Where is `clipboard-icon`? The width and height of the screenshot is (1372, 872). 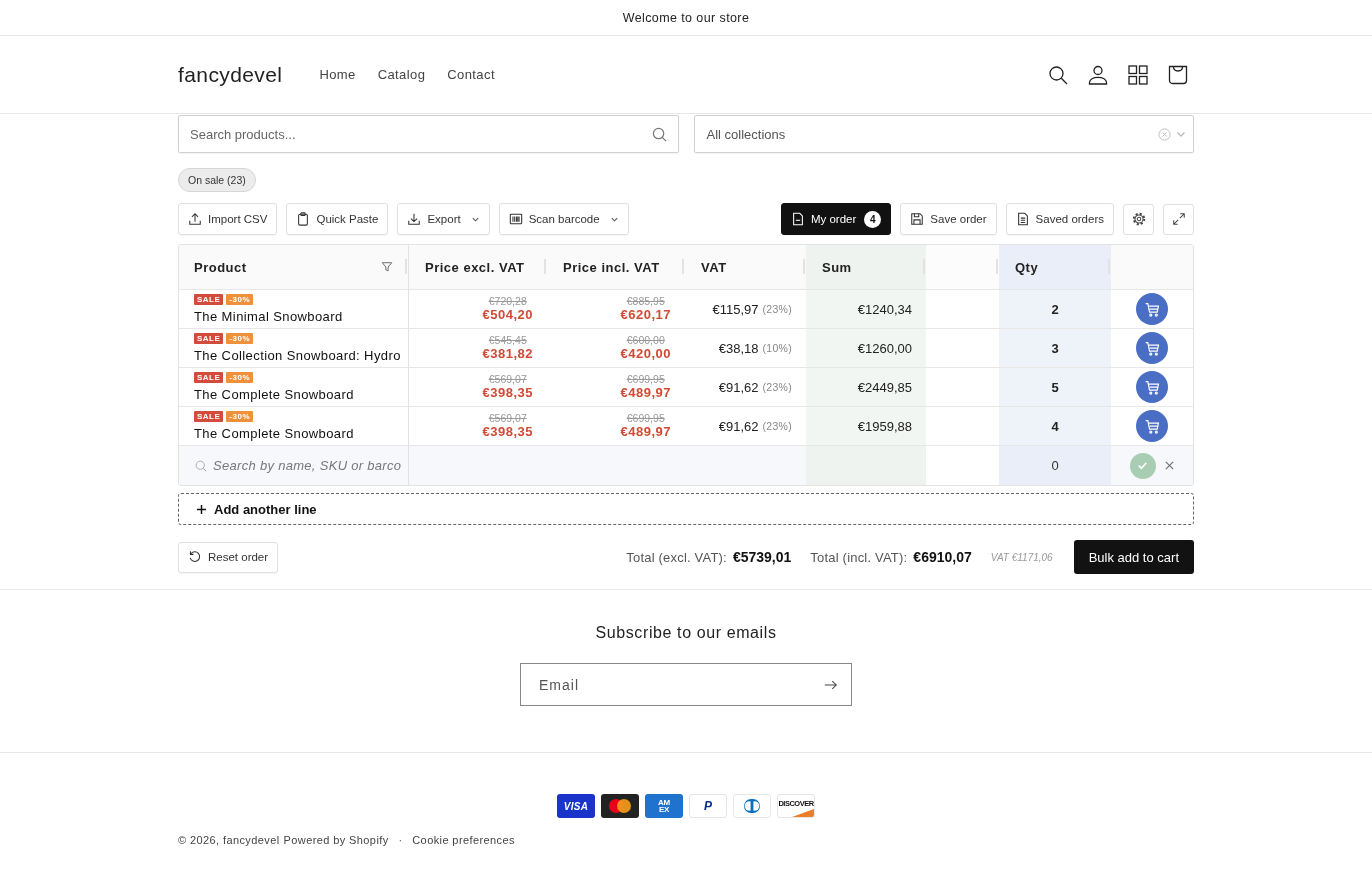
clipboard-icon is located at coordinates (303, 219).